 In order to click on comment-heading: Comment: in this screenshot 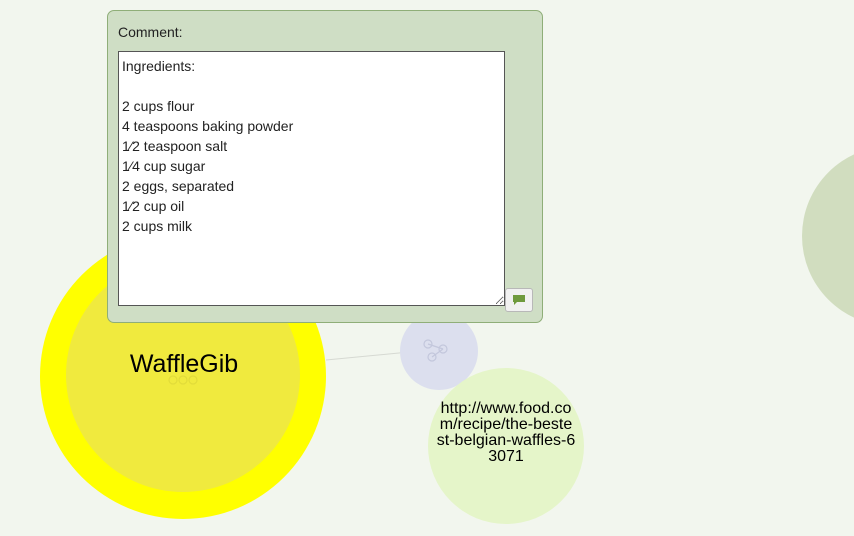, I will do `click(150, 32)`.